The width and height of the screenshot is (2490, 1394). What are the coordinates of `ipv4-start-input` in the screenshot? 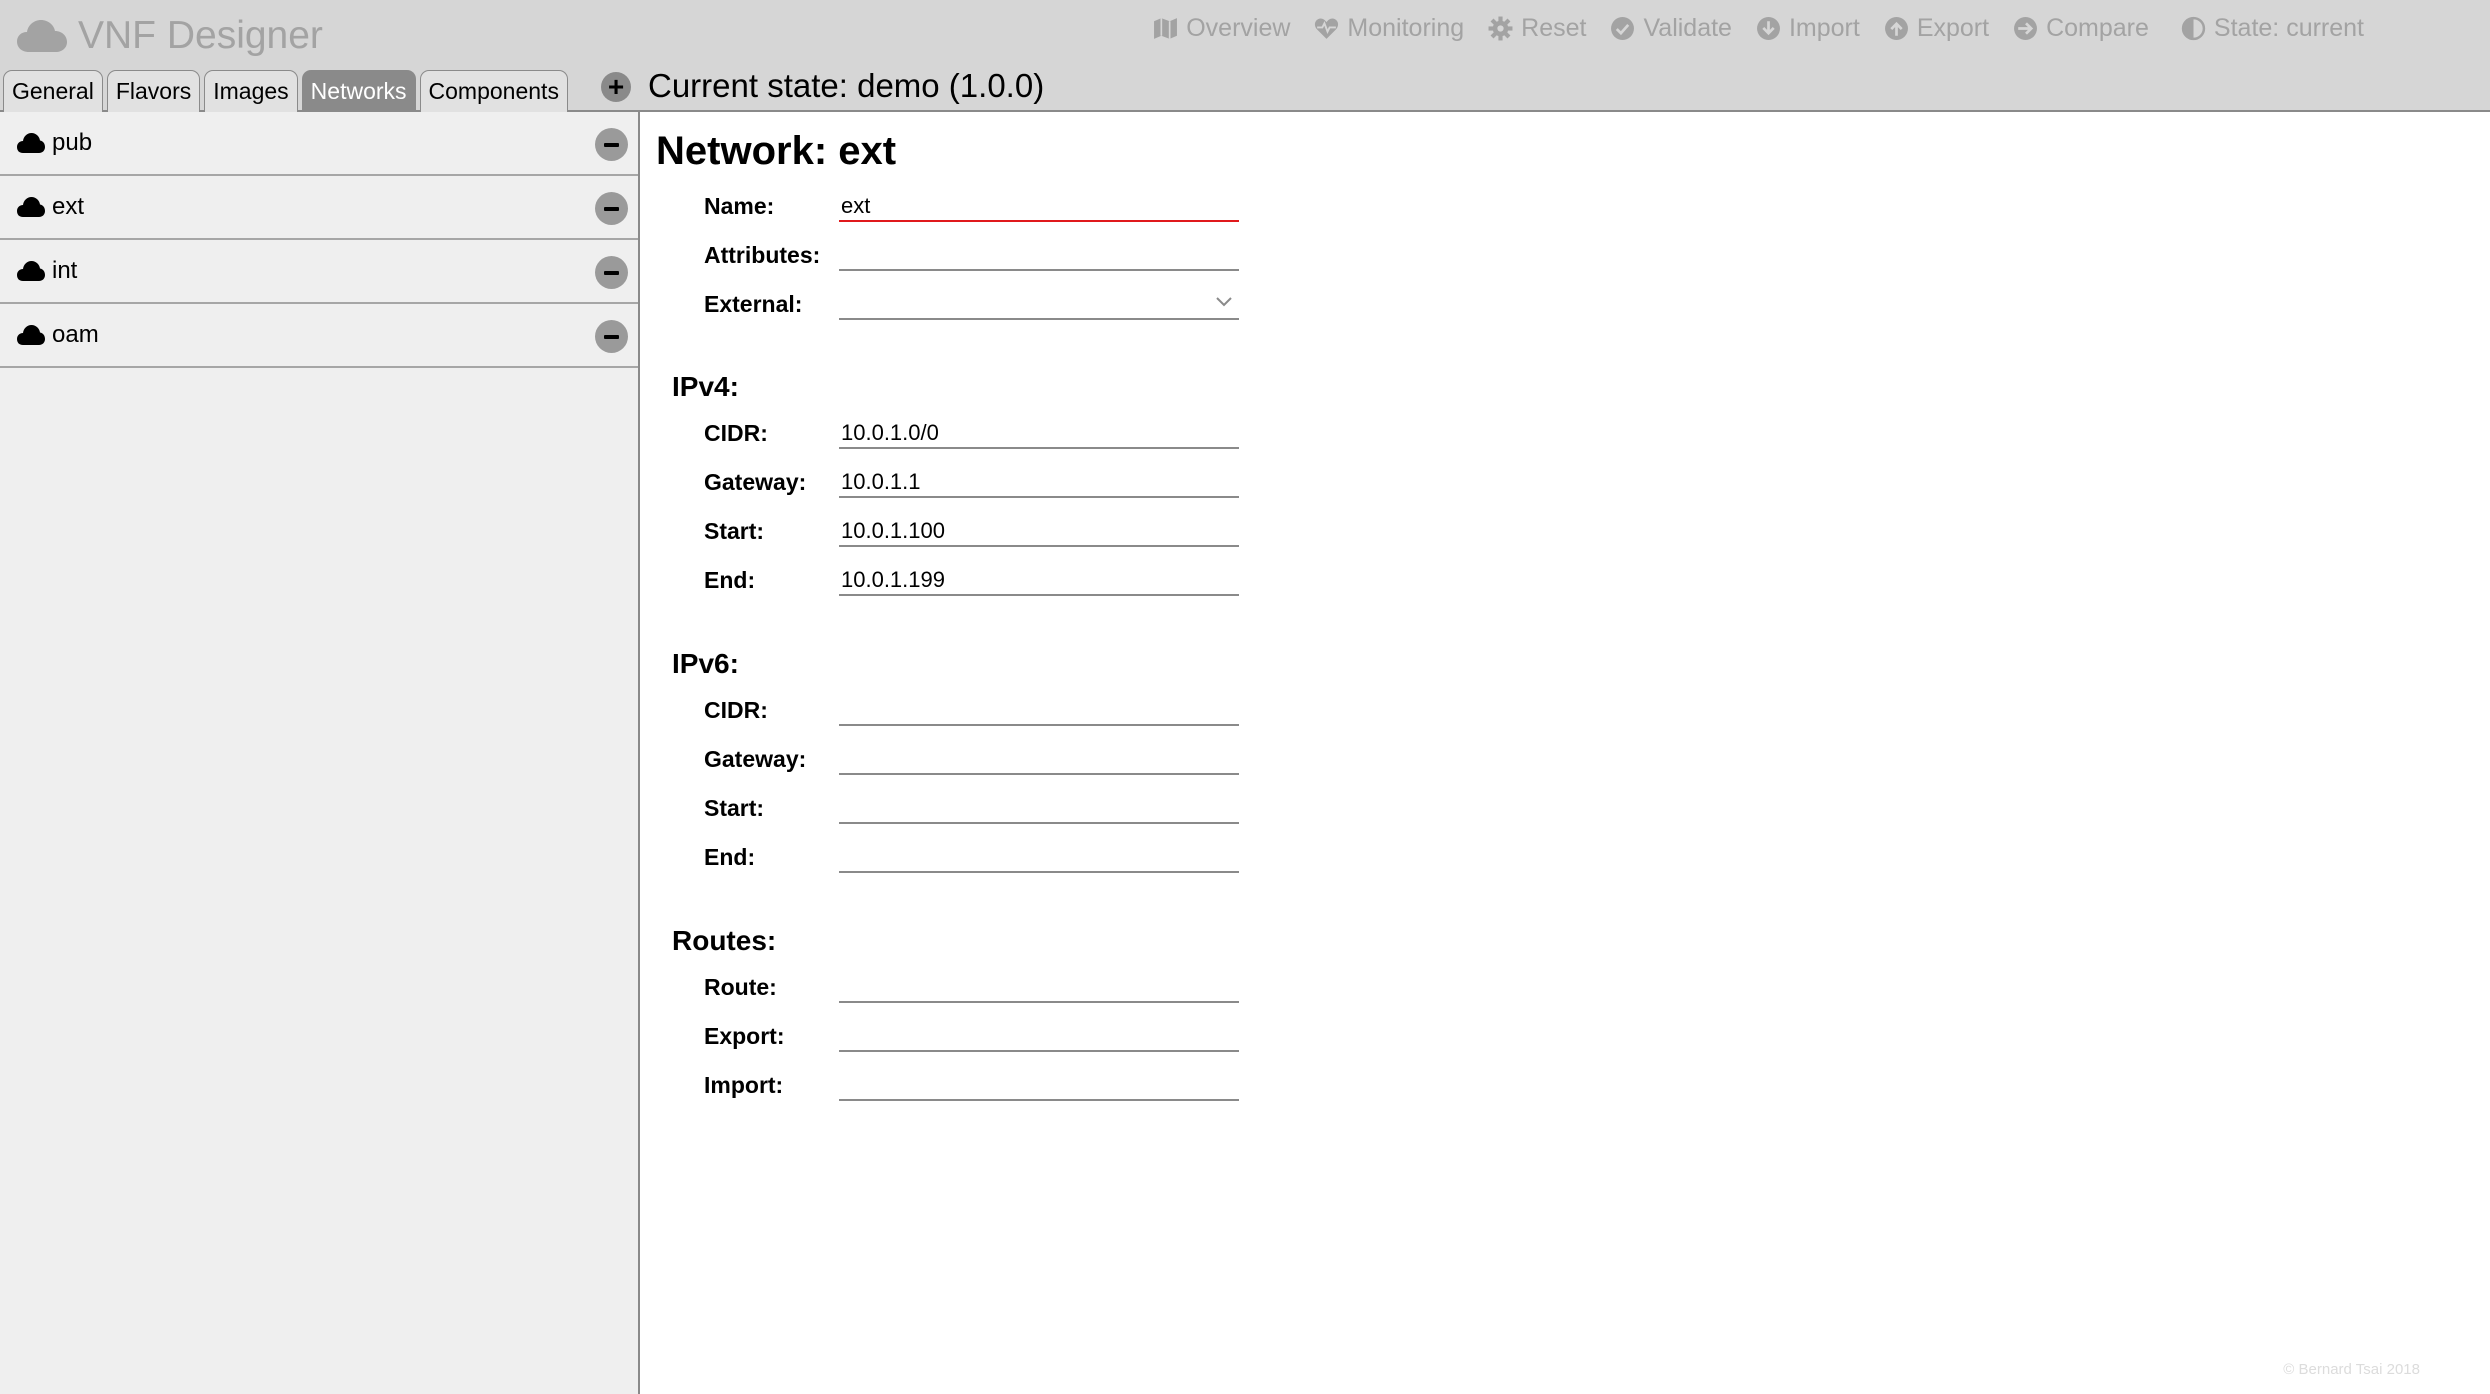 It's located at (1039, 530).